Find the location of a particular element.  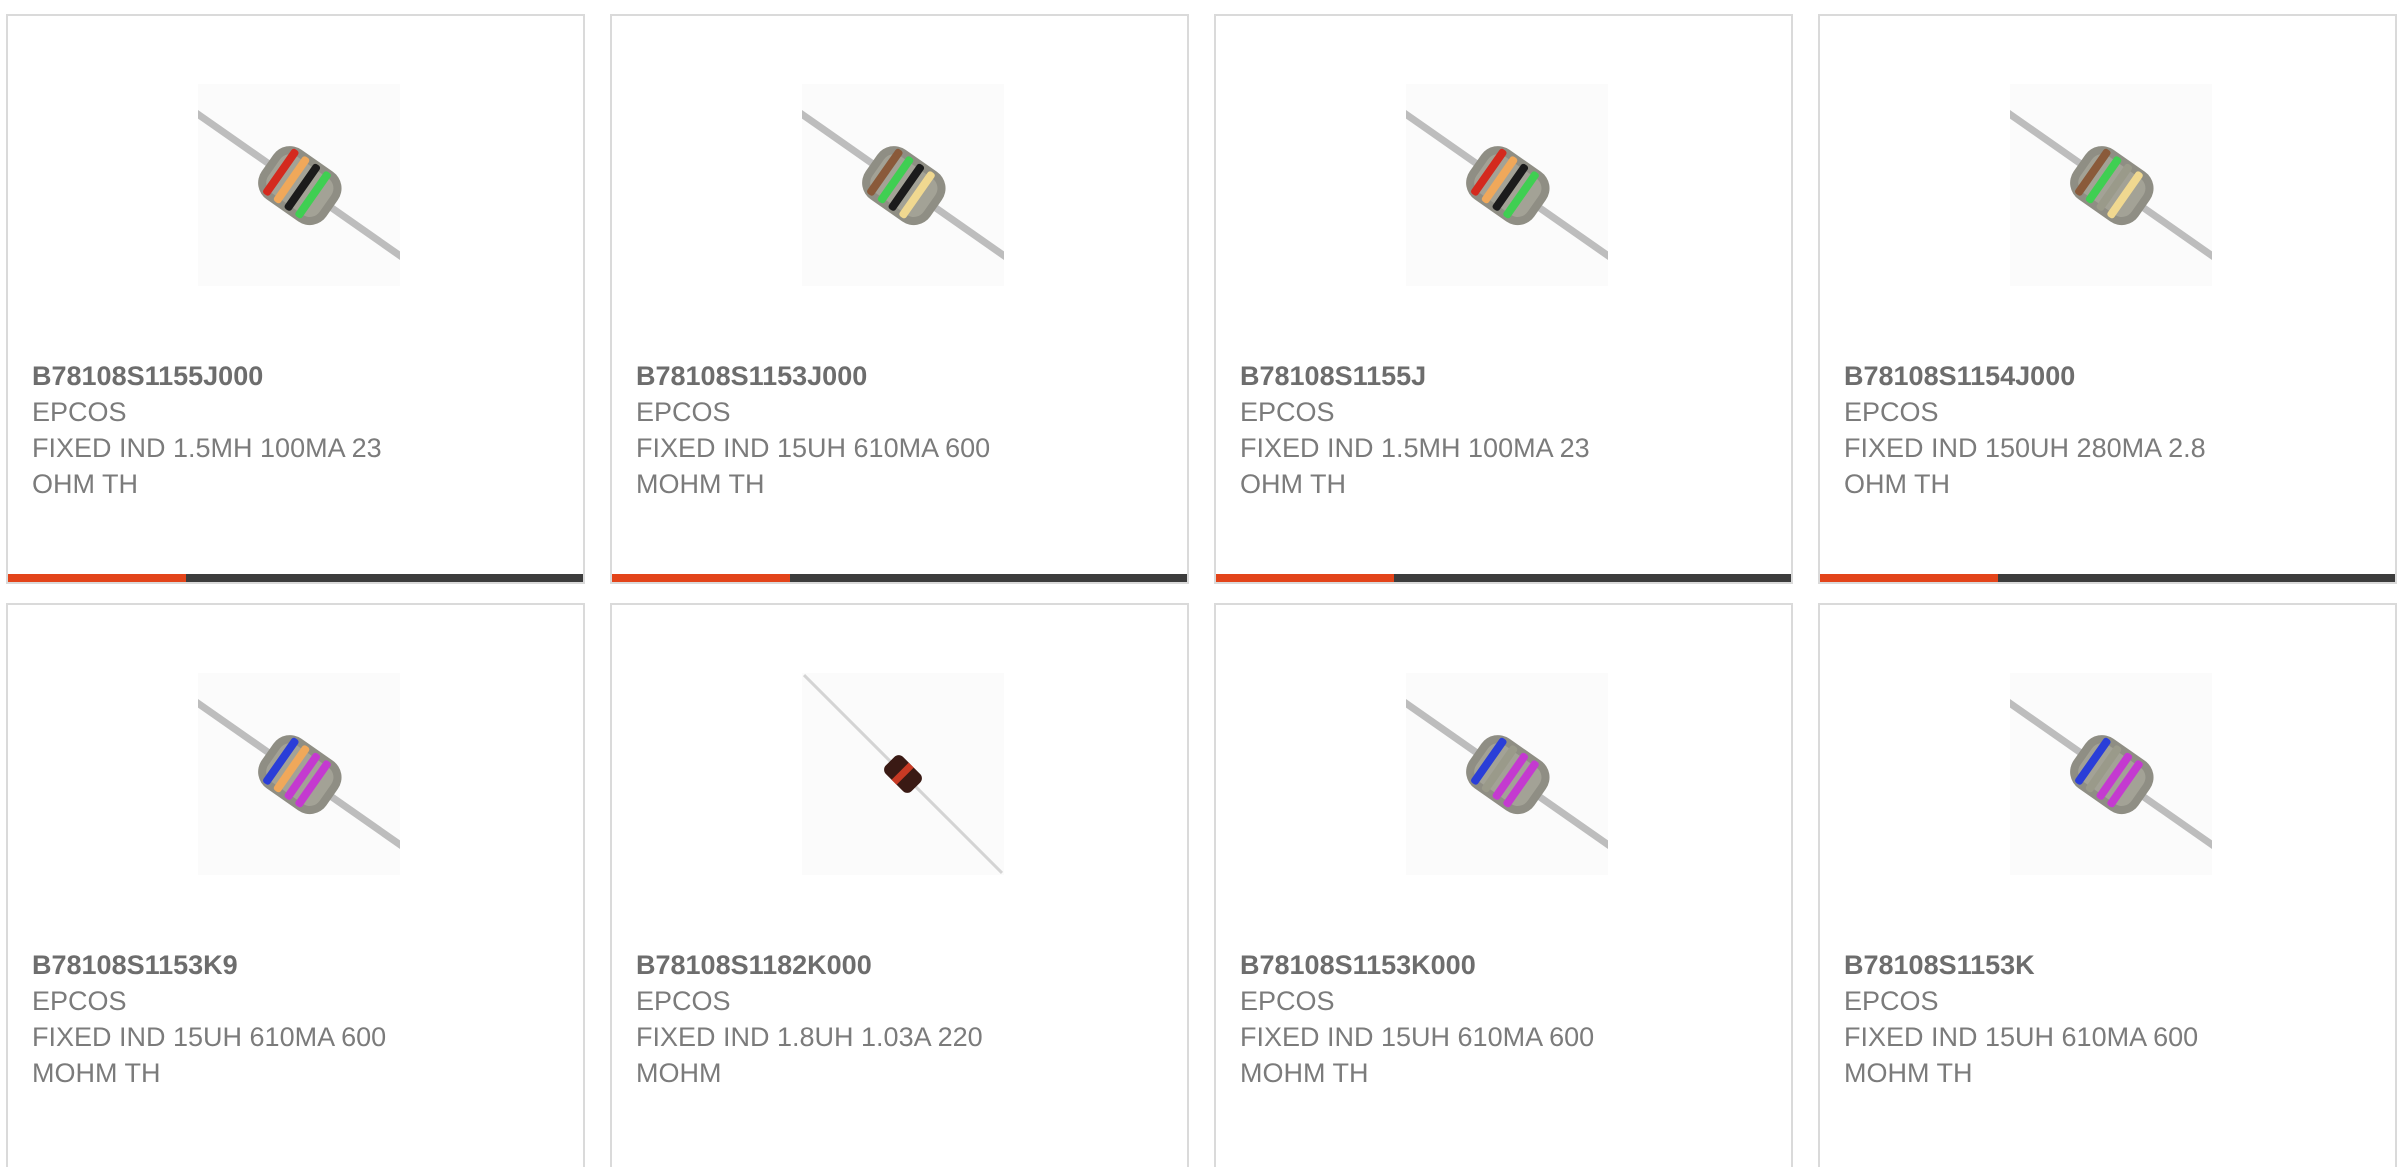

part-number: B78108S1153K9 is located at coordinates (297, 965).